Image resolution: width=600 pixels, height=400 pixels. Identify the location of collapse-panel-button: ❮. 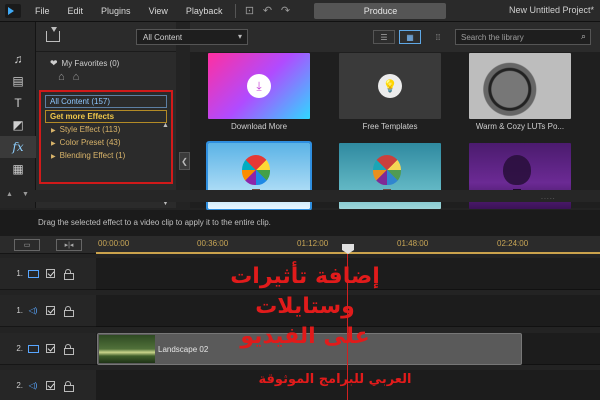
(184, 161).